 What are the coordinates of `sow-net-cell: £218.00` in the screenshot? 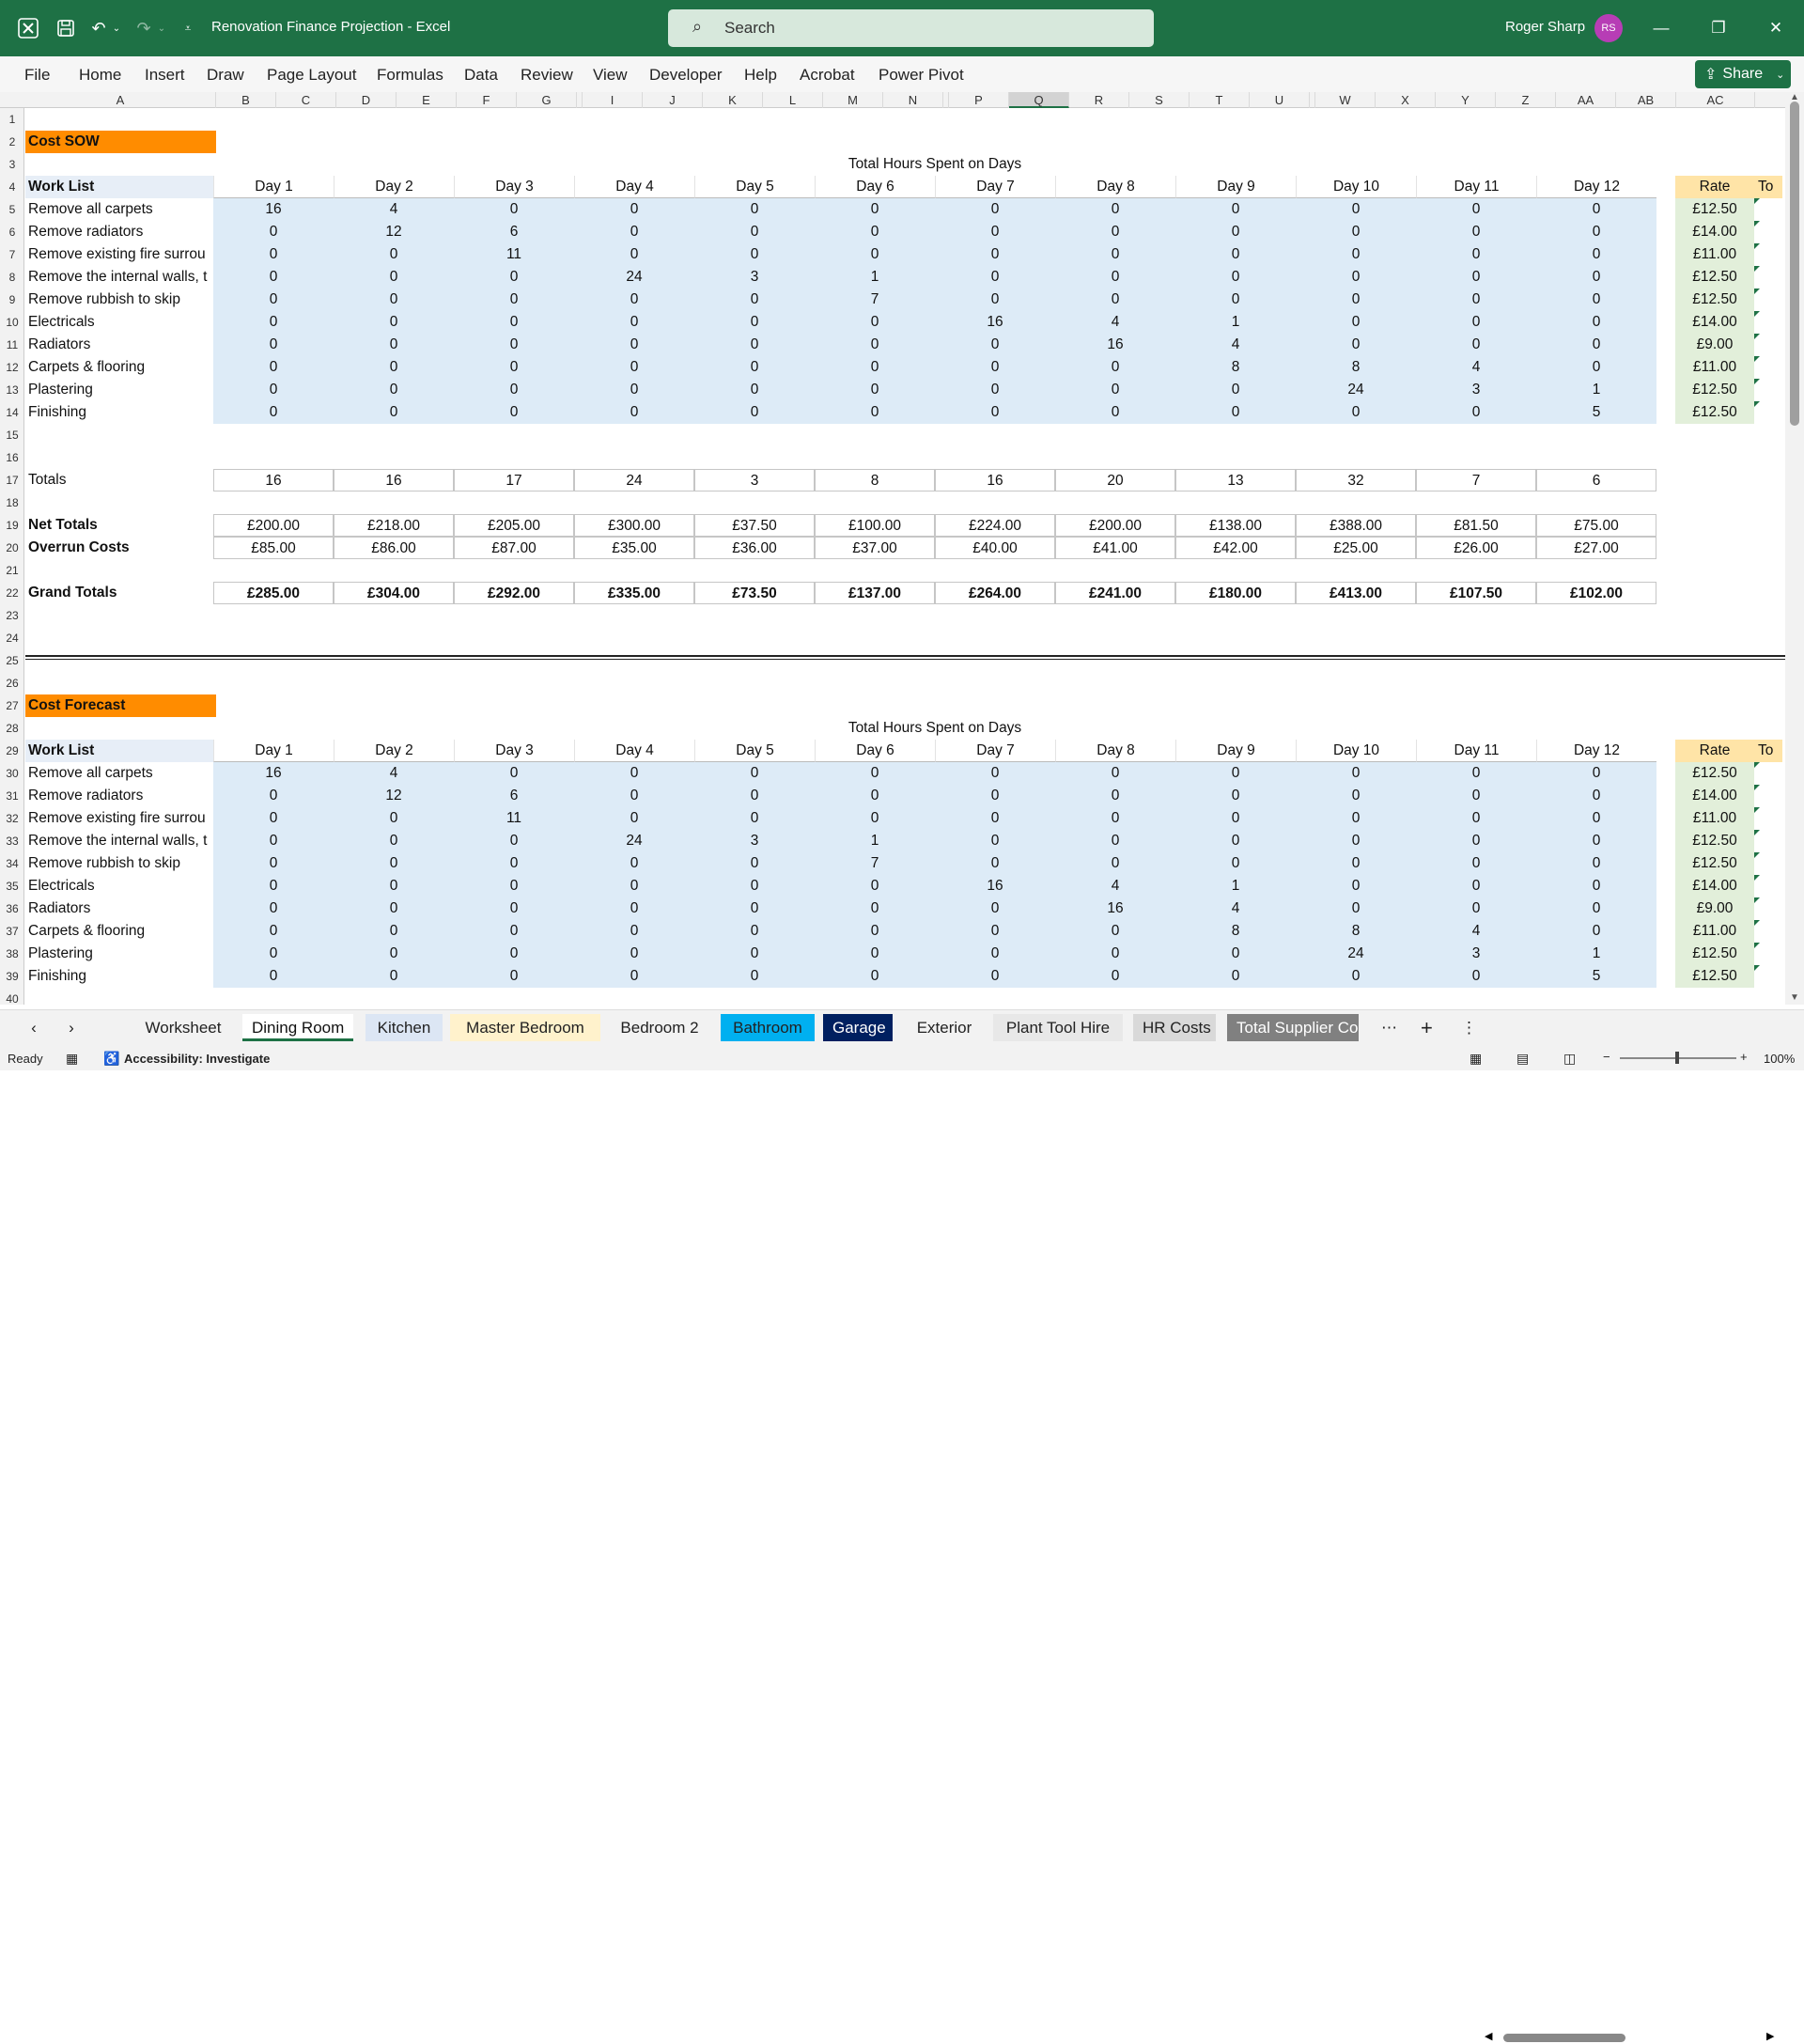 It's located at (394, 525).